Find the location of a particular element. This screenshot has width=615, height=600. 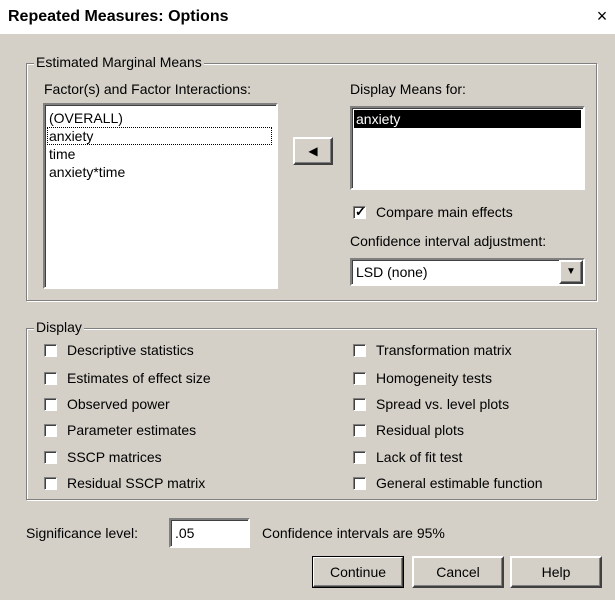

compare-main-effects-checkbox: ✓ is located at coordinates (359, 211).